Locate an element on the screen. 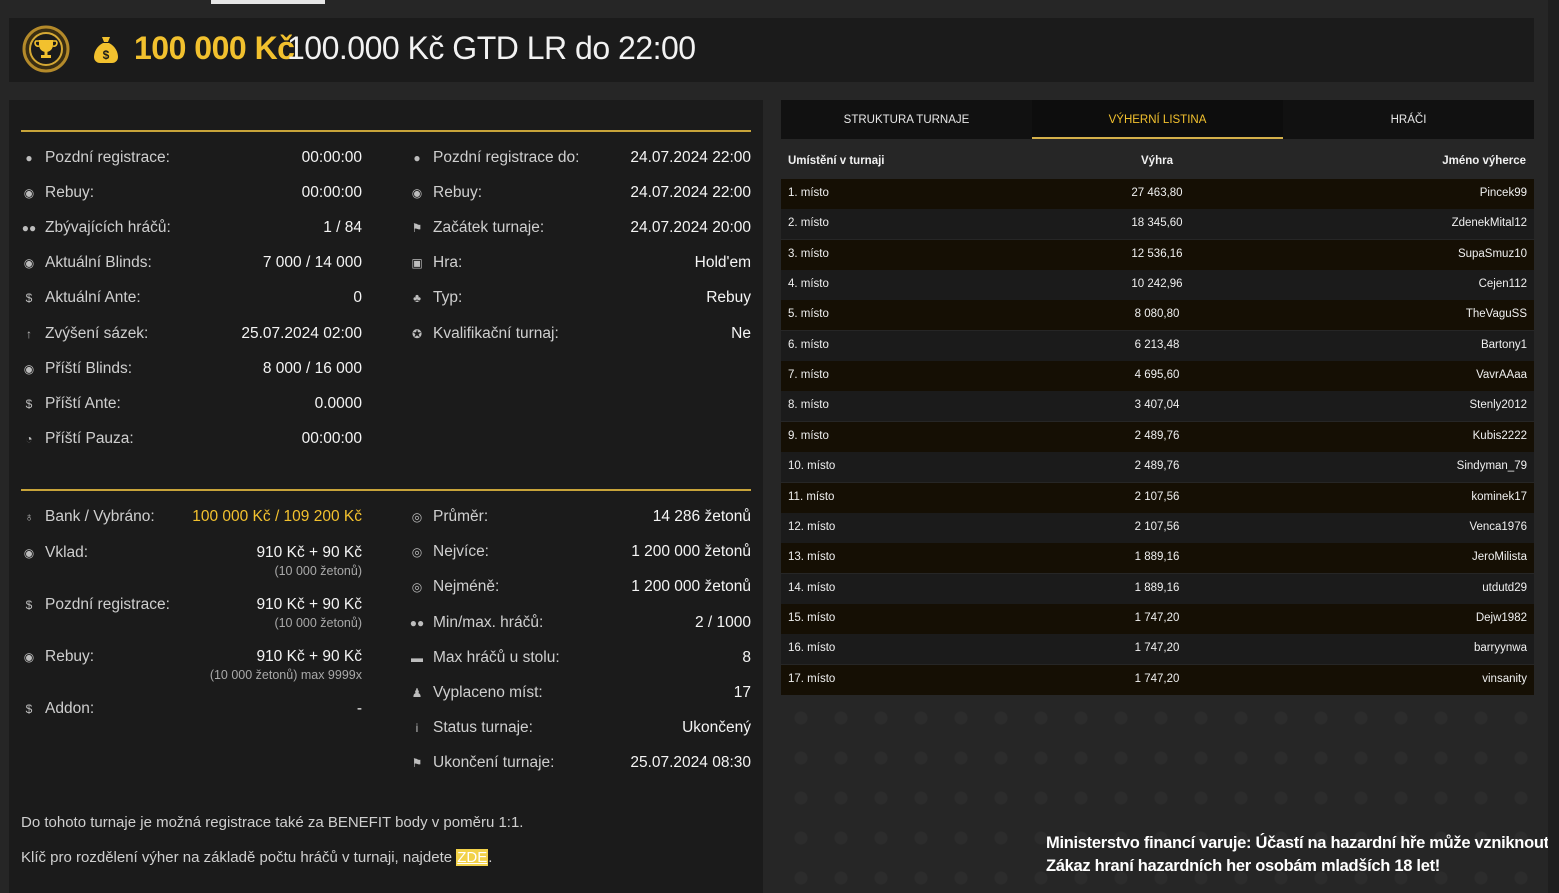 The height and width of the screenshot is (893, 1559). cell-place: 7. místo is located at coordinates (808, 375).